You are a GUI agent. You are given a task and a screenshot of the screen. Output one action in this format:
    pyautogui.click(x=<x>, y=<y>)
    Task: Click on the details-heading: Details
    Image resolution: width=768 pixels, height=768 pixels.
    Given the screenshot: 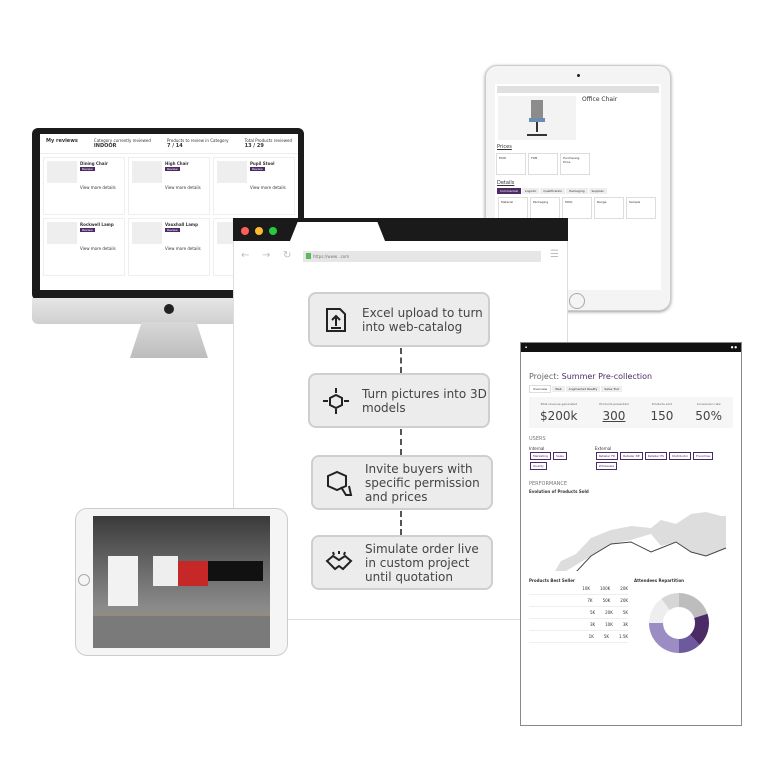 What is the action you would take?
    pyautogui.click(x=506, y=183)
    